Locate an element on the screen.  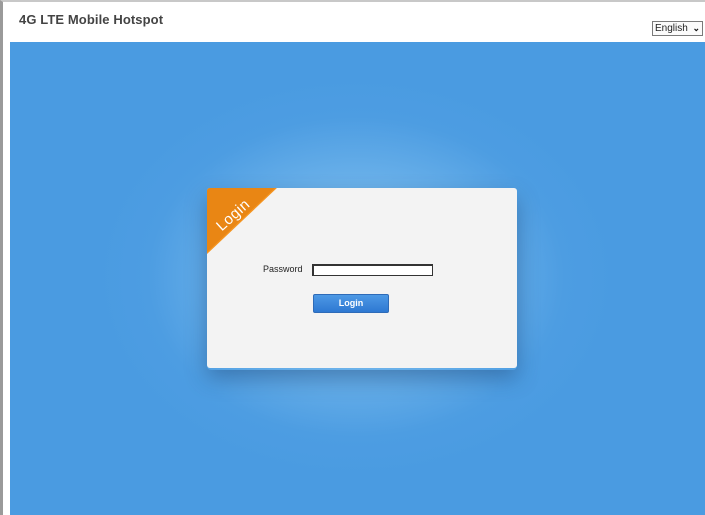
password-field is located at coordinates (372, 270).